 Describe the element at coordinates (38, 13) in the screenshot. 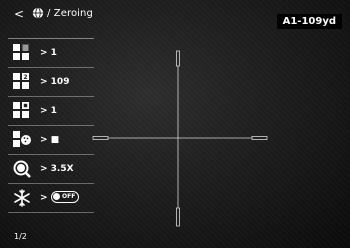

I see `globe-icon` at that location.